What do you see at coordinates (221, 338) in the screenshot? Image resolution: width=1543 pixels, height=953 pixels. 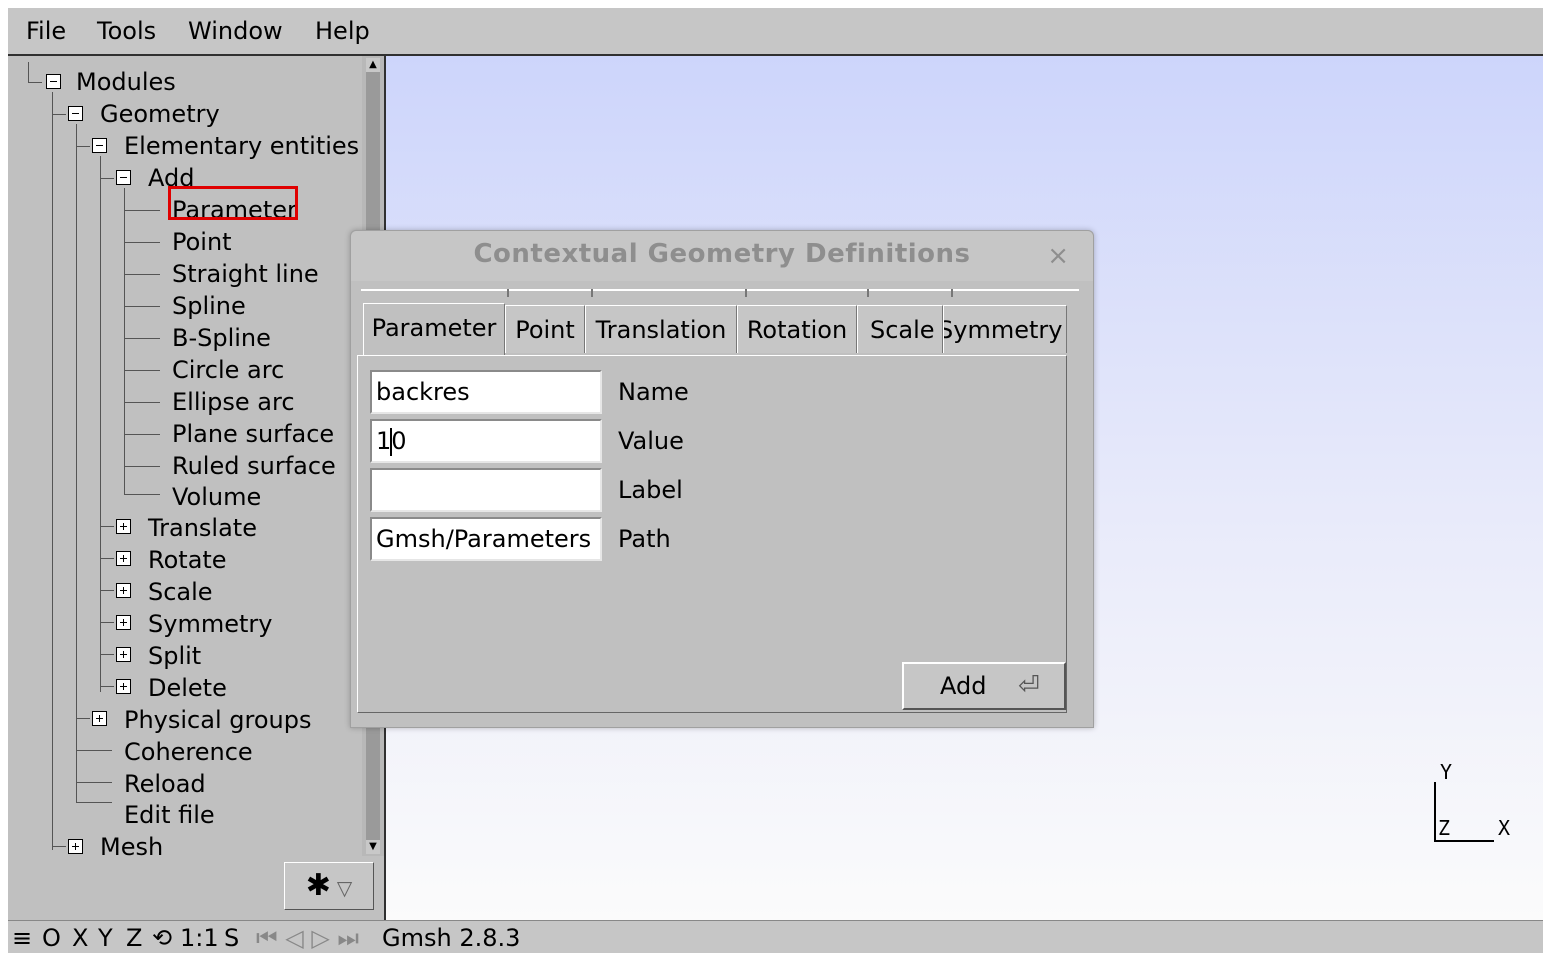 I see `tree-item-b-spline: B-Spline` at bounding box center [221, 338].